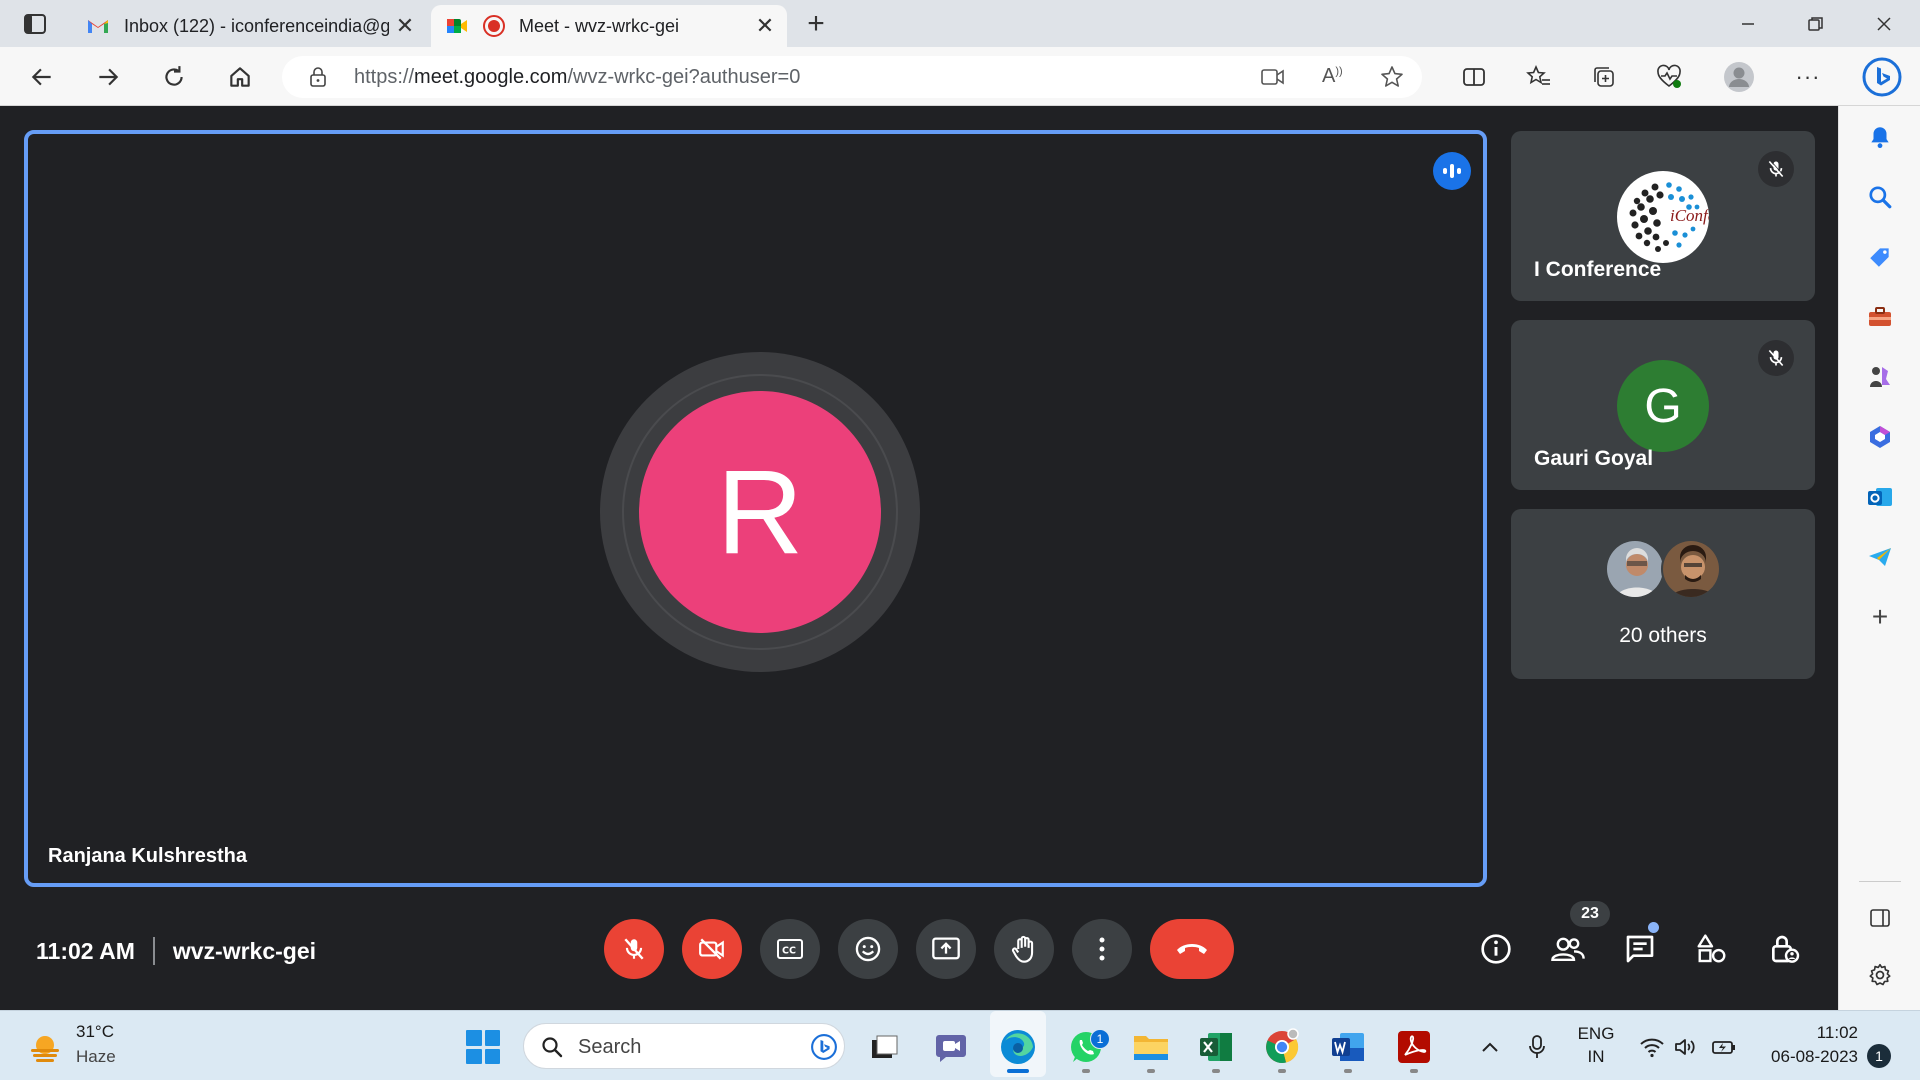  Describe the element at coordinates (1282, 1047) in the screenshot. I see `chrome-icon` at that location.